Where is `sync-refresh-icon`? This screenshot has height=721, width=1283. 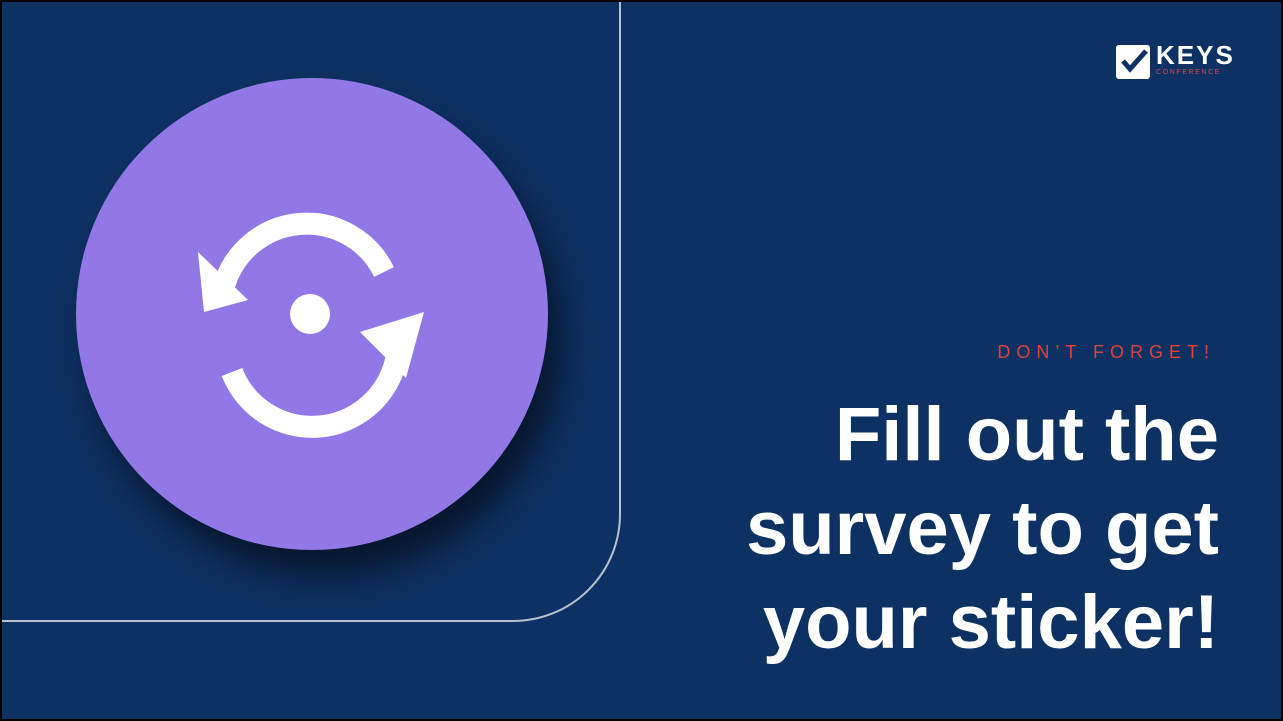
sync-refresh-icon is located at coordinates (311, 325).